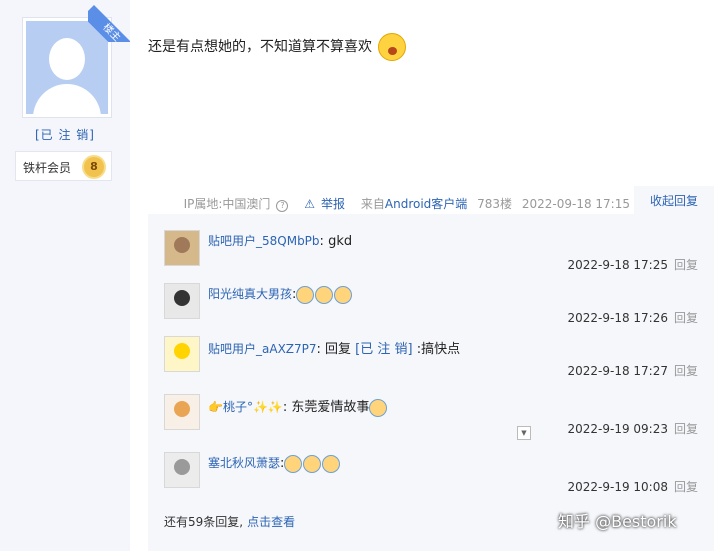  I want to click on reply-time: 2022-9-18 17:27 回复, so click(632, 371).